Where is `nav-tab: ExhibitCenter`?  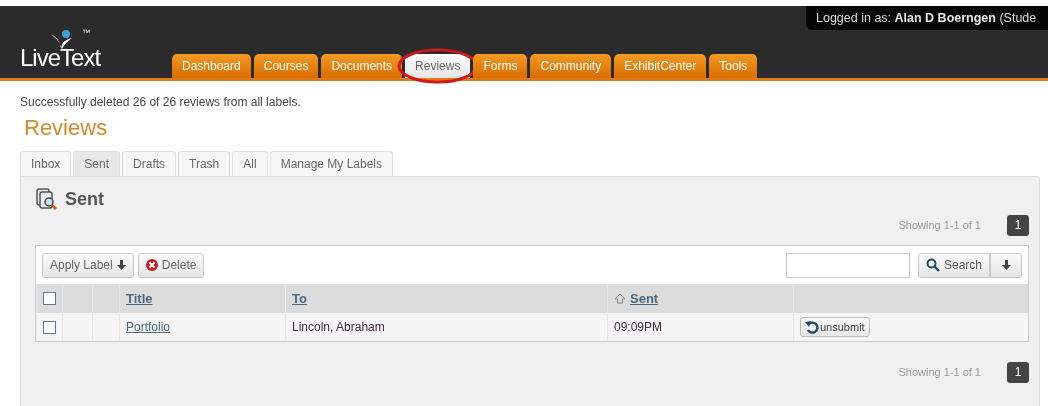
nav-tab: ExhibitCenter is located at coordinates (660, 66).